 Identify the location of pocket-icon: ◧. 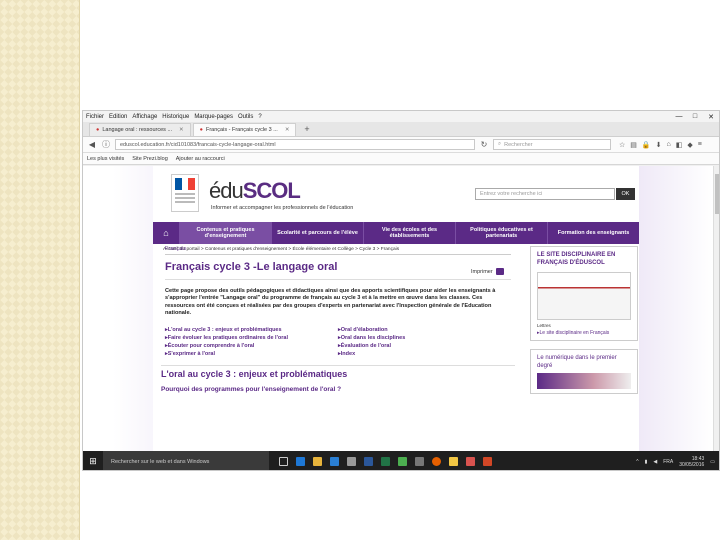
(679, 145).